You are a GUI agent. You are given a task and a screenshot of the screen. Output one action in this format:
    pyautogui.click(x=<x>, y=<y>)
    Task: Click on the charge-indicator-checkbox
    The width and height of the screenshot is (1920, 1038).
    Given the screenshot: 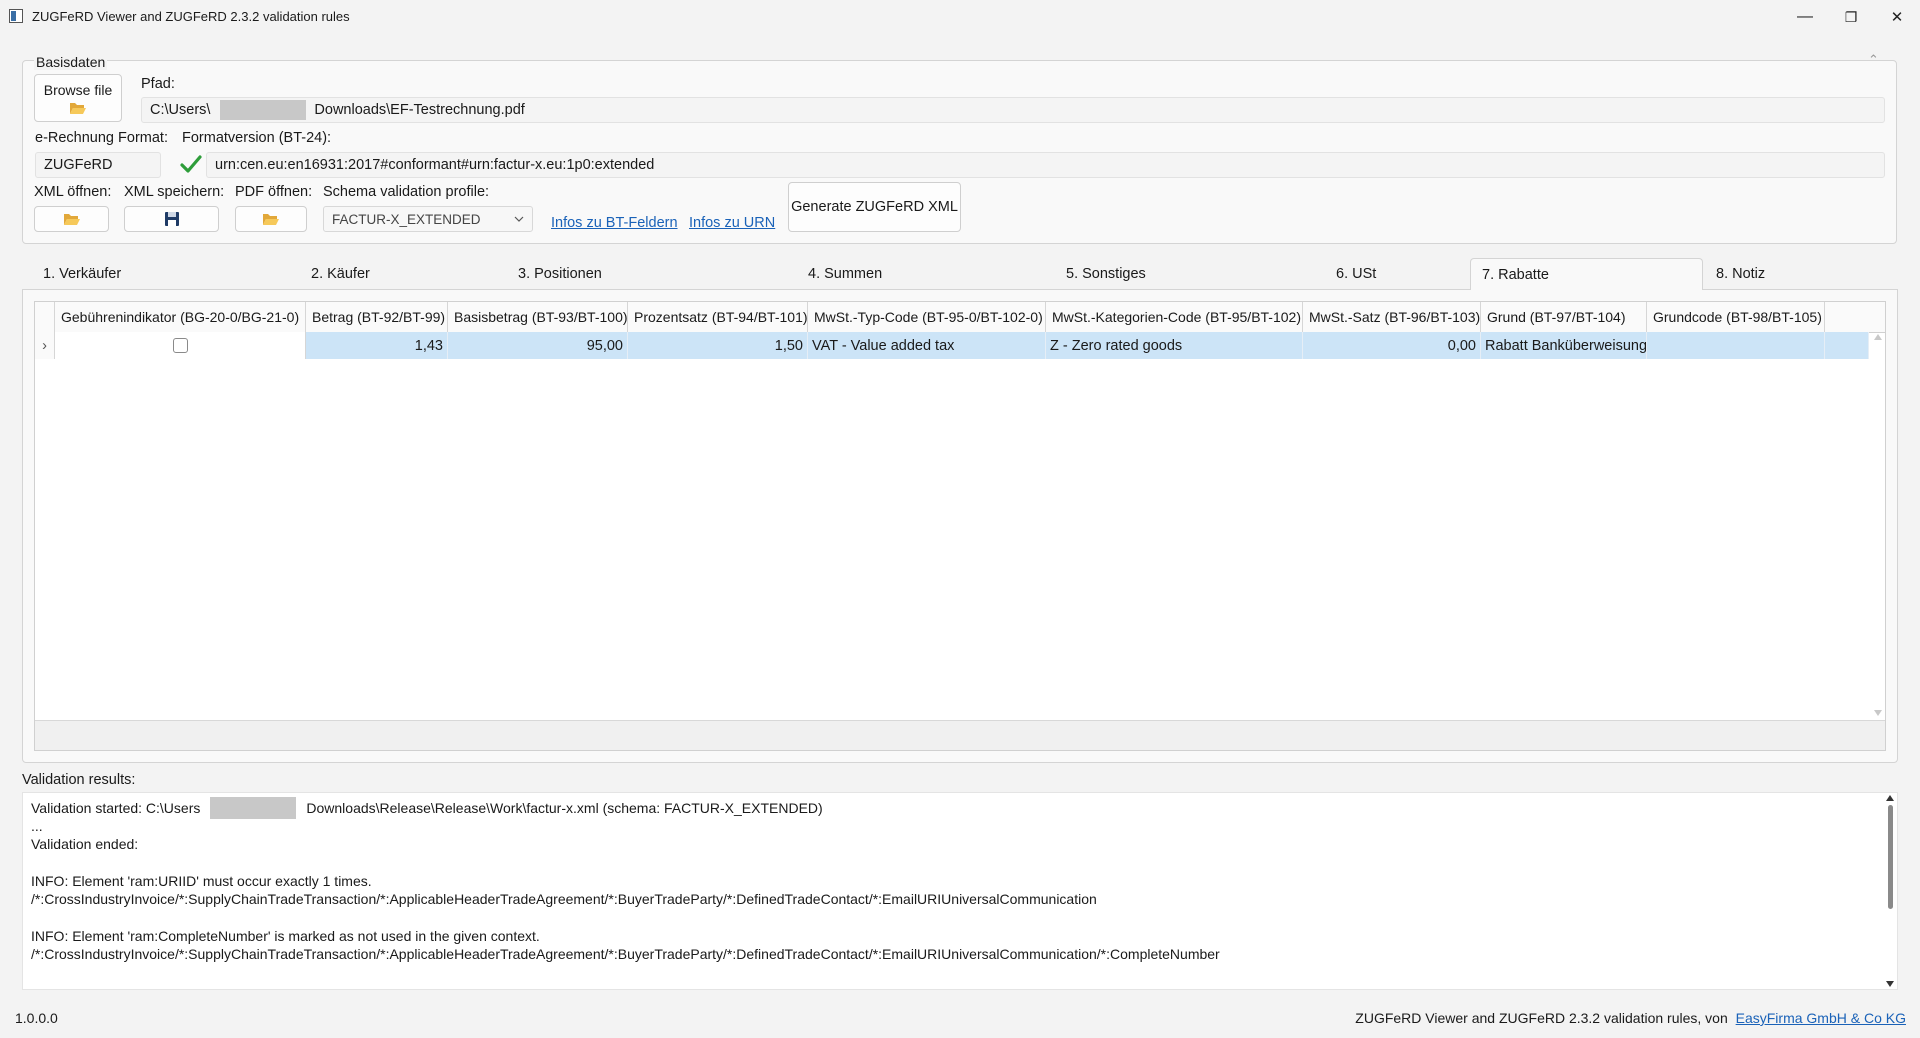 What is the action you would take?
    pyautogui.click(x=180, y=345)
    